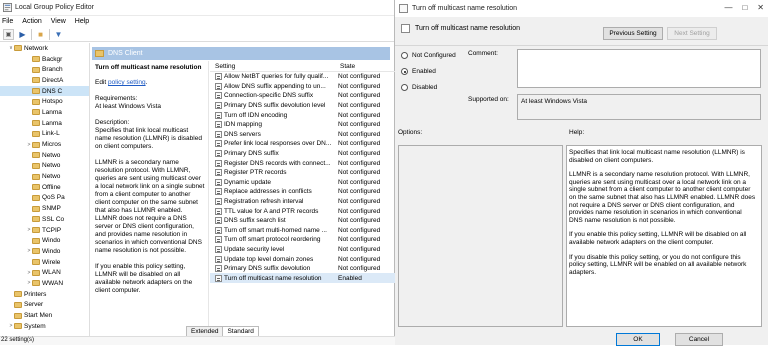 The image size is (768, 346). I want to click on state-column-header: State, so click(341, 66).